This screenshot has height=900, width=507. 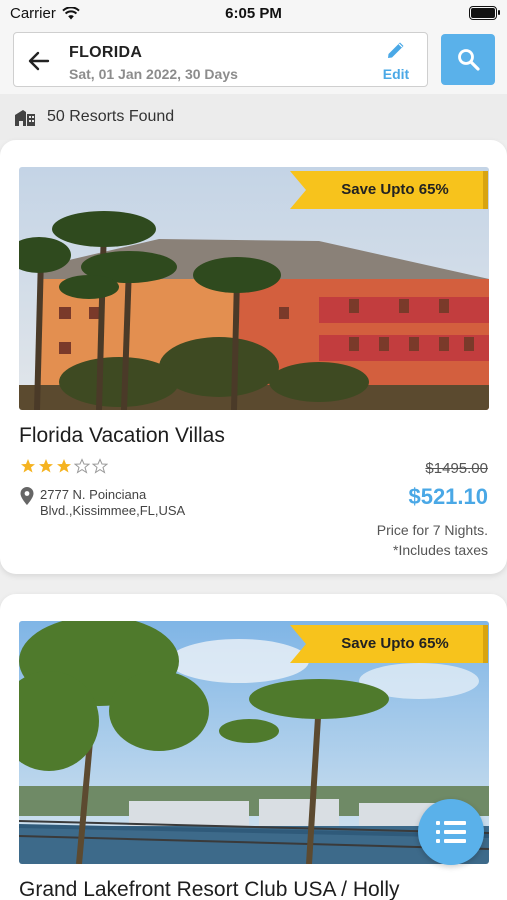 I want to click on search-summary-box: FLORIDA Sat, 01 Jan 2022, 30 Days Edit, so click(x=220, y=59).